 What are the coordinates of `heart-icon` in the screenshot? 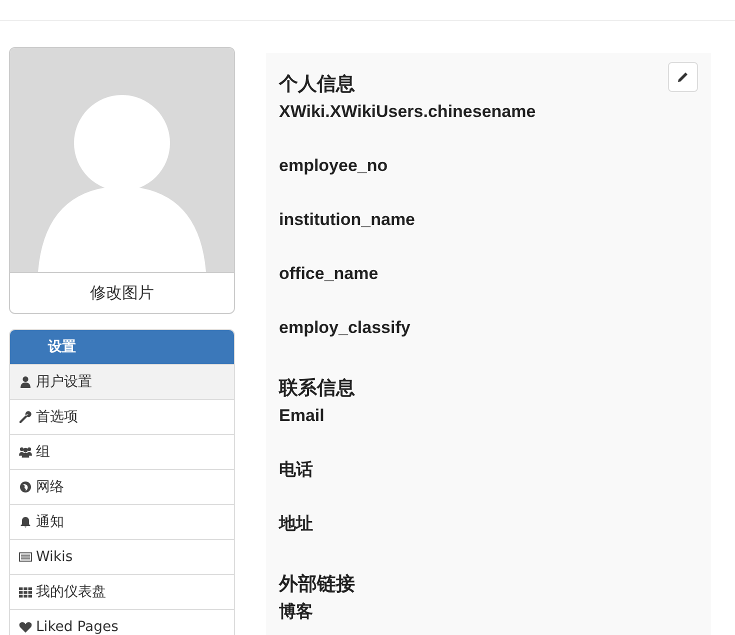 It's located at (25, 627).